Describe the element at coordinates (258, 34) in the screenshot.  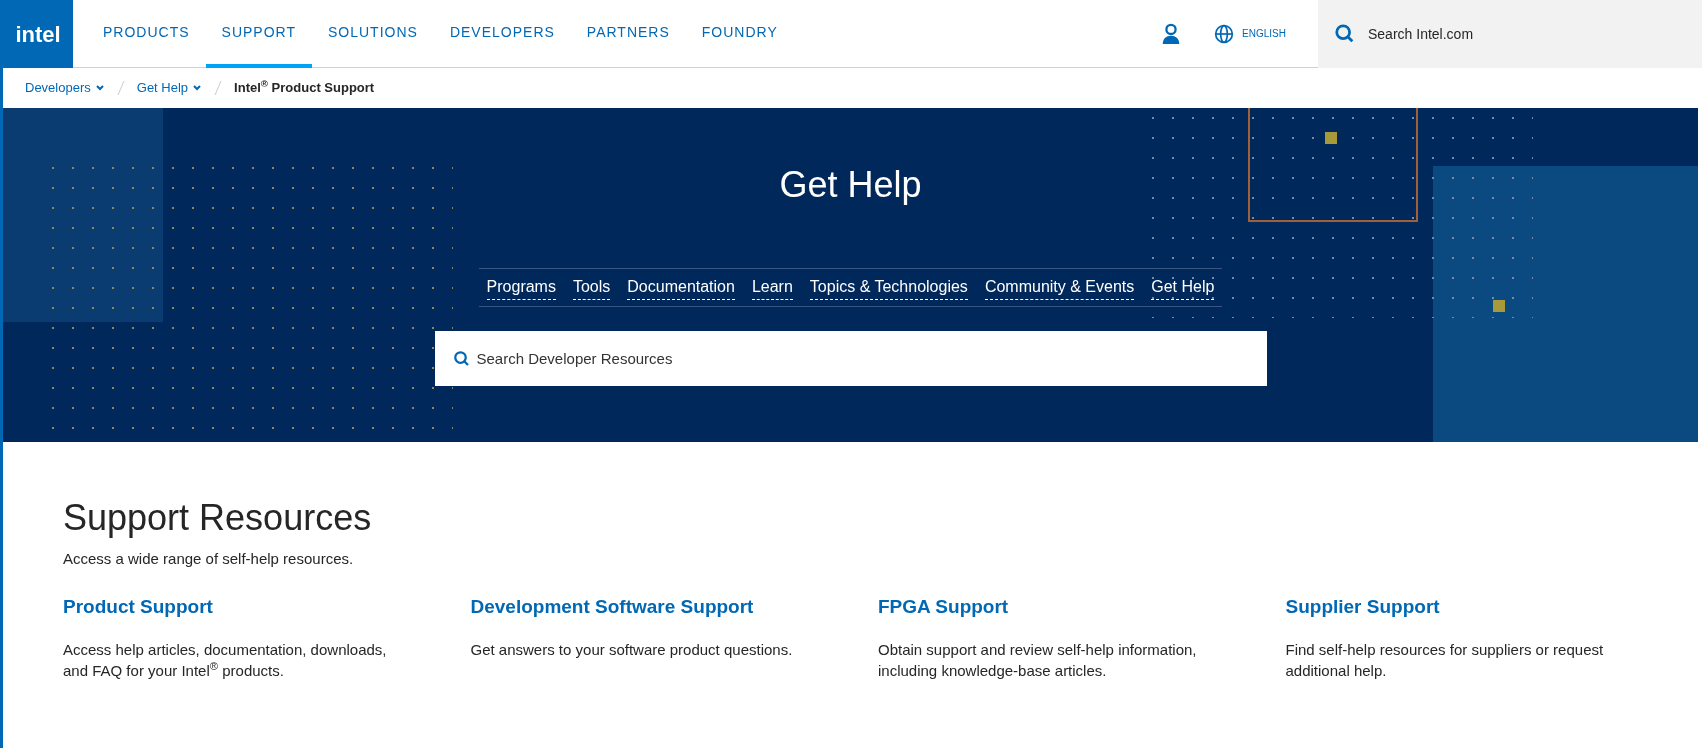
I see `nav-tab: SUPPORT` at that location.